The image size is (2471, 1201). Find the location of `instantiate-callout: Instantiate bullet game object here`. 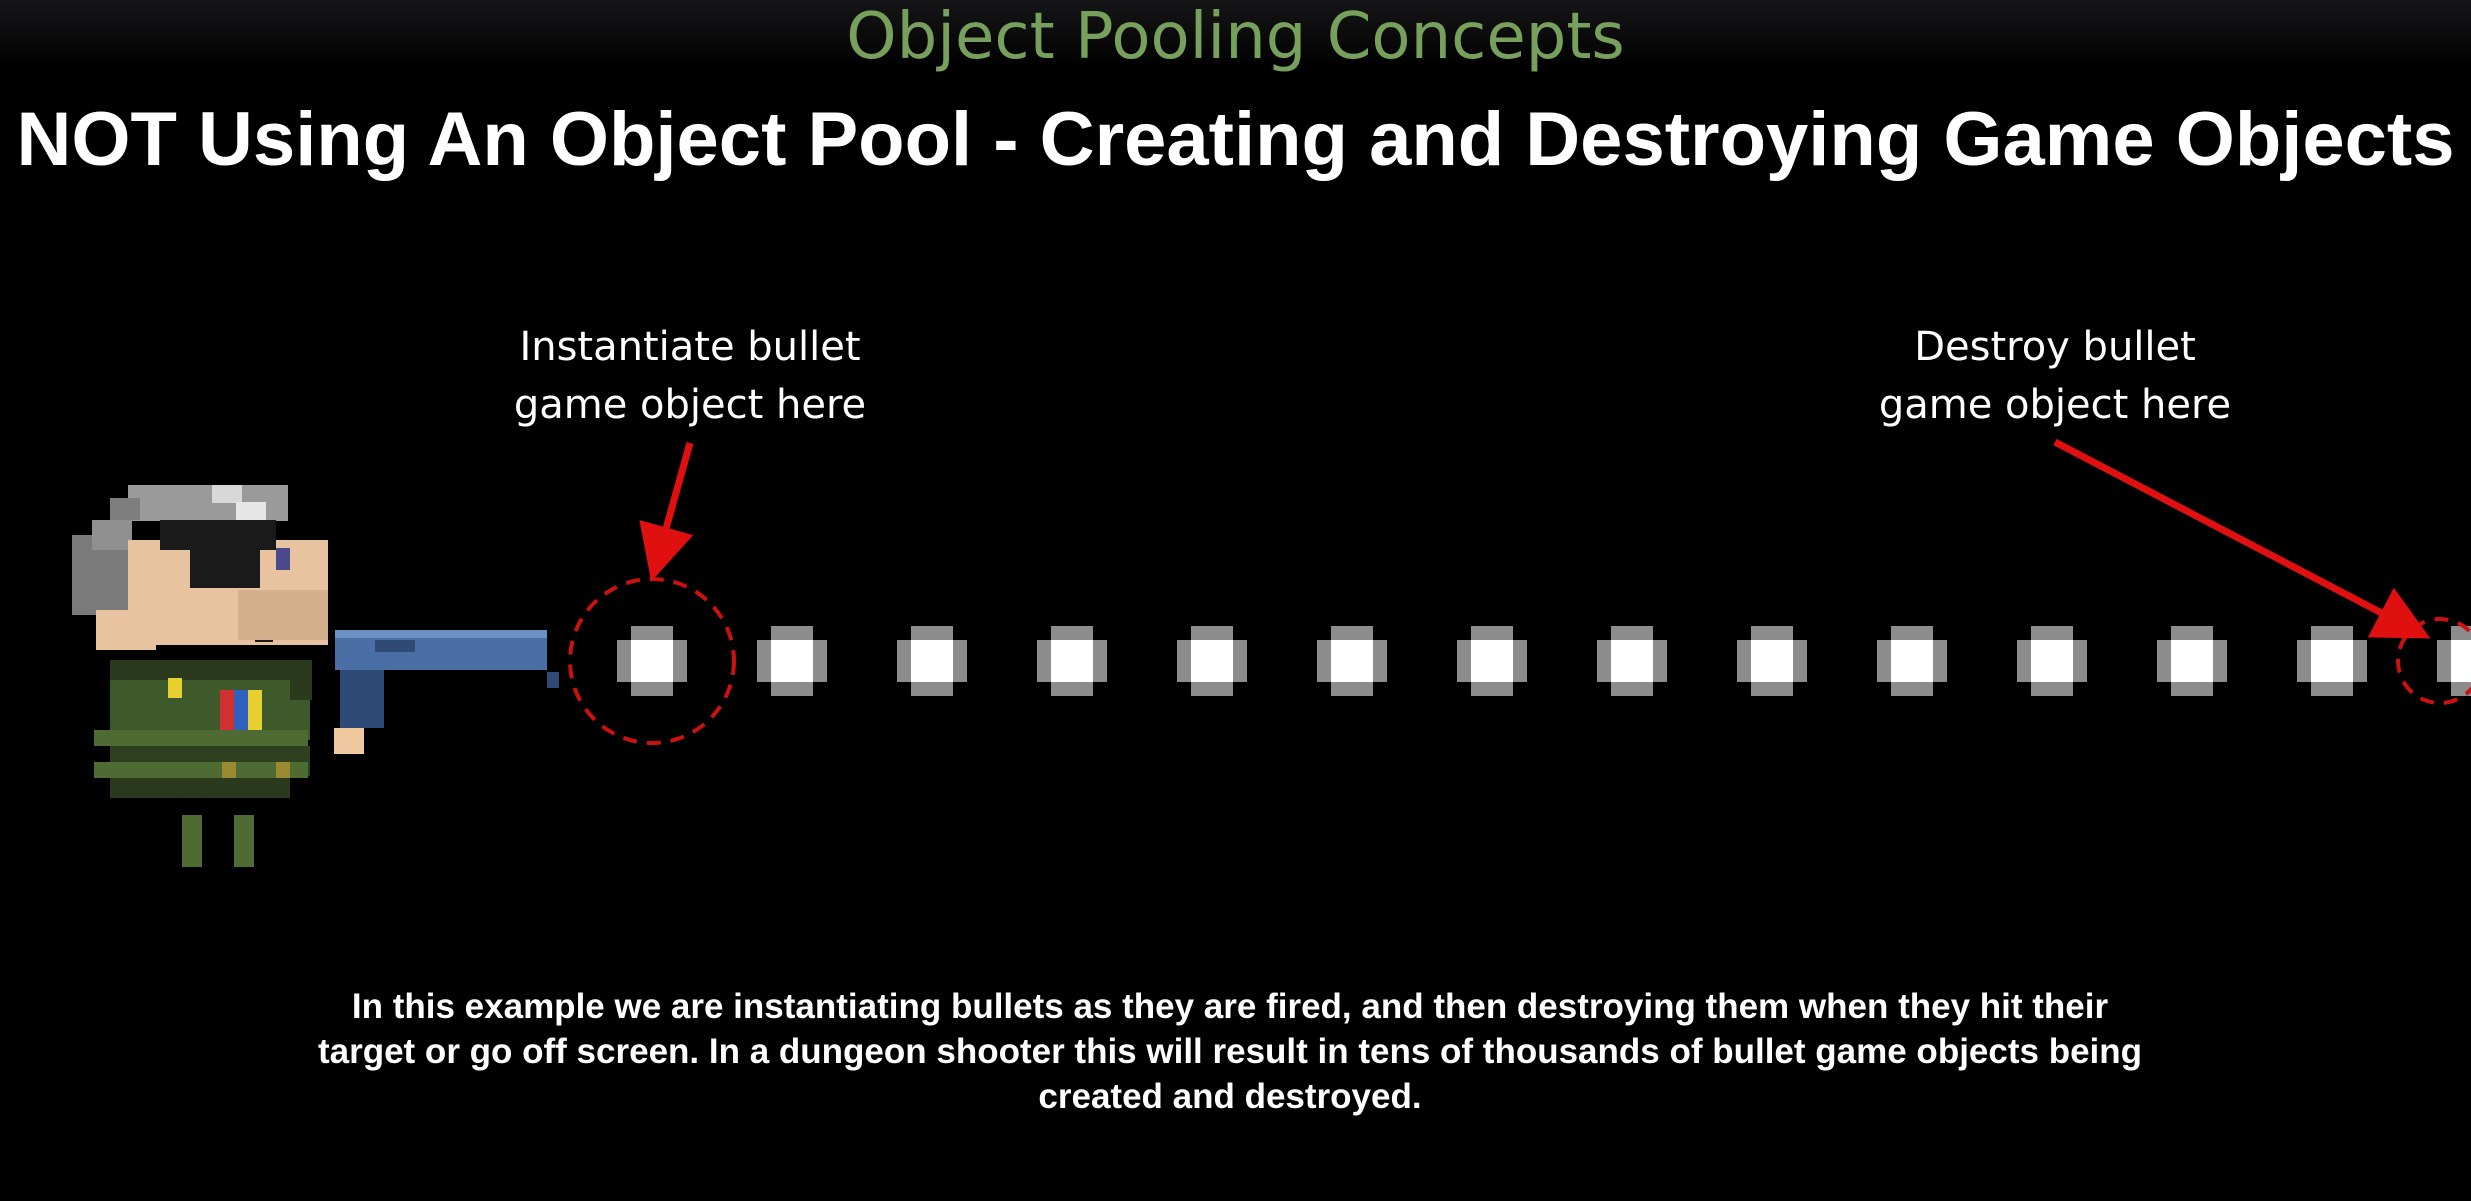

instantiate-callout: Instantiate bullet game object here is located at coordinates (690, 376).